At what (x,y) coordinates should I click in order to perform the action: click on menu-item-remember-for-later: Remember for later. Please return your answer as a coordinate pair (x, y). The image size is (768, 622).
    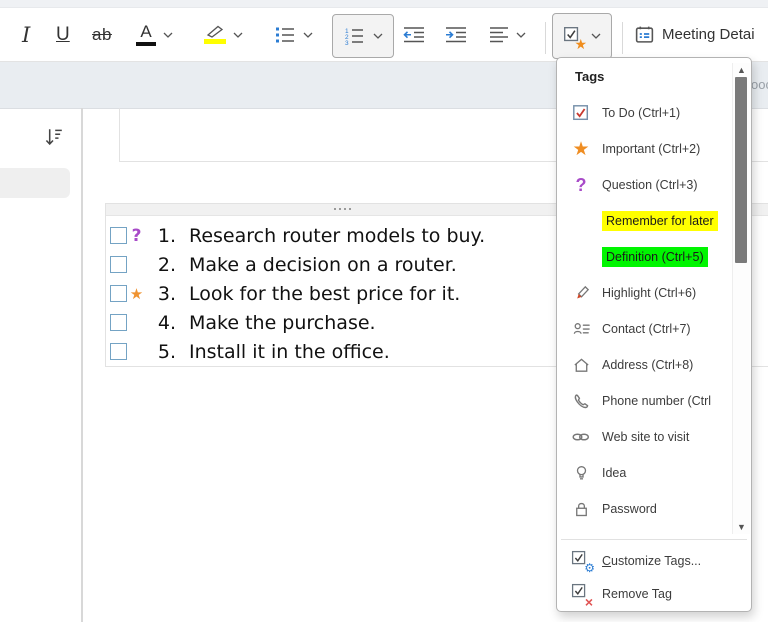
    Looking at the image, I should click on (645, 221).